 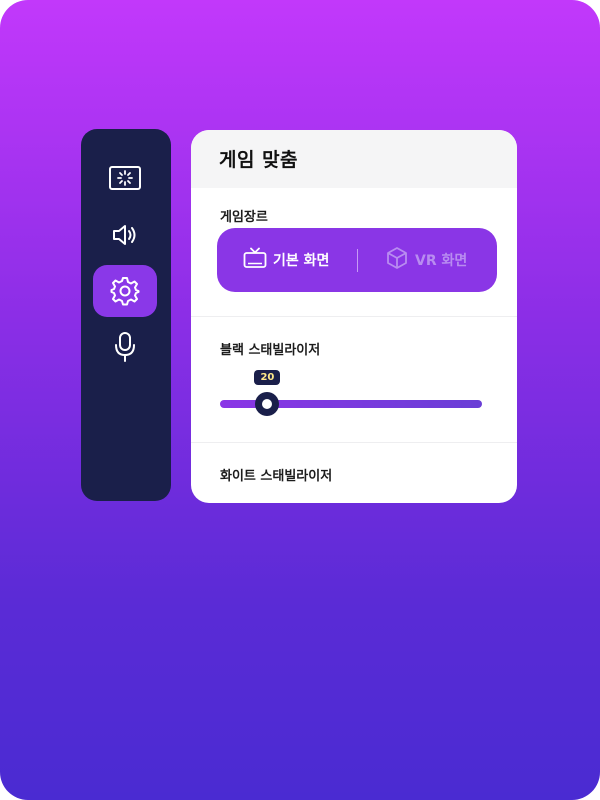 What do you see at coordinates (267, 377) in the screenshot?
I see `slider-value-badge: 20` at bounding box center [267, 377].